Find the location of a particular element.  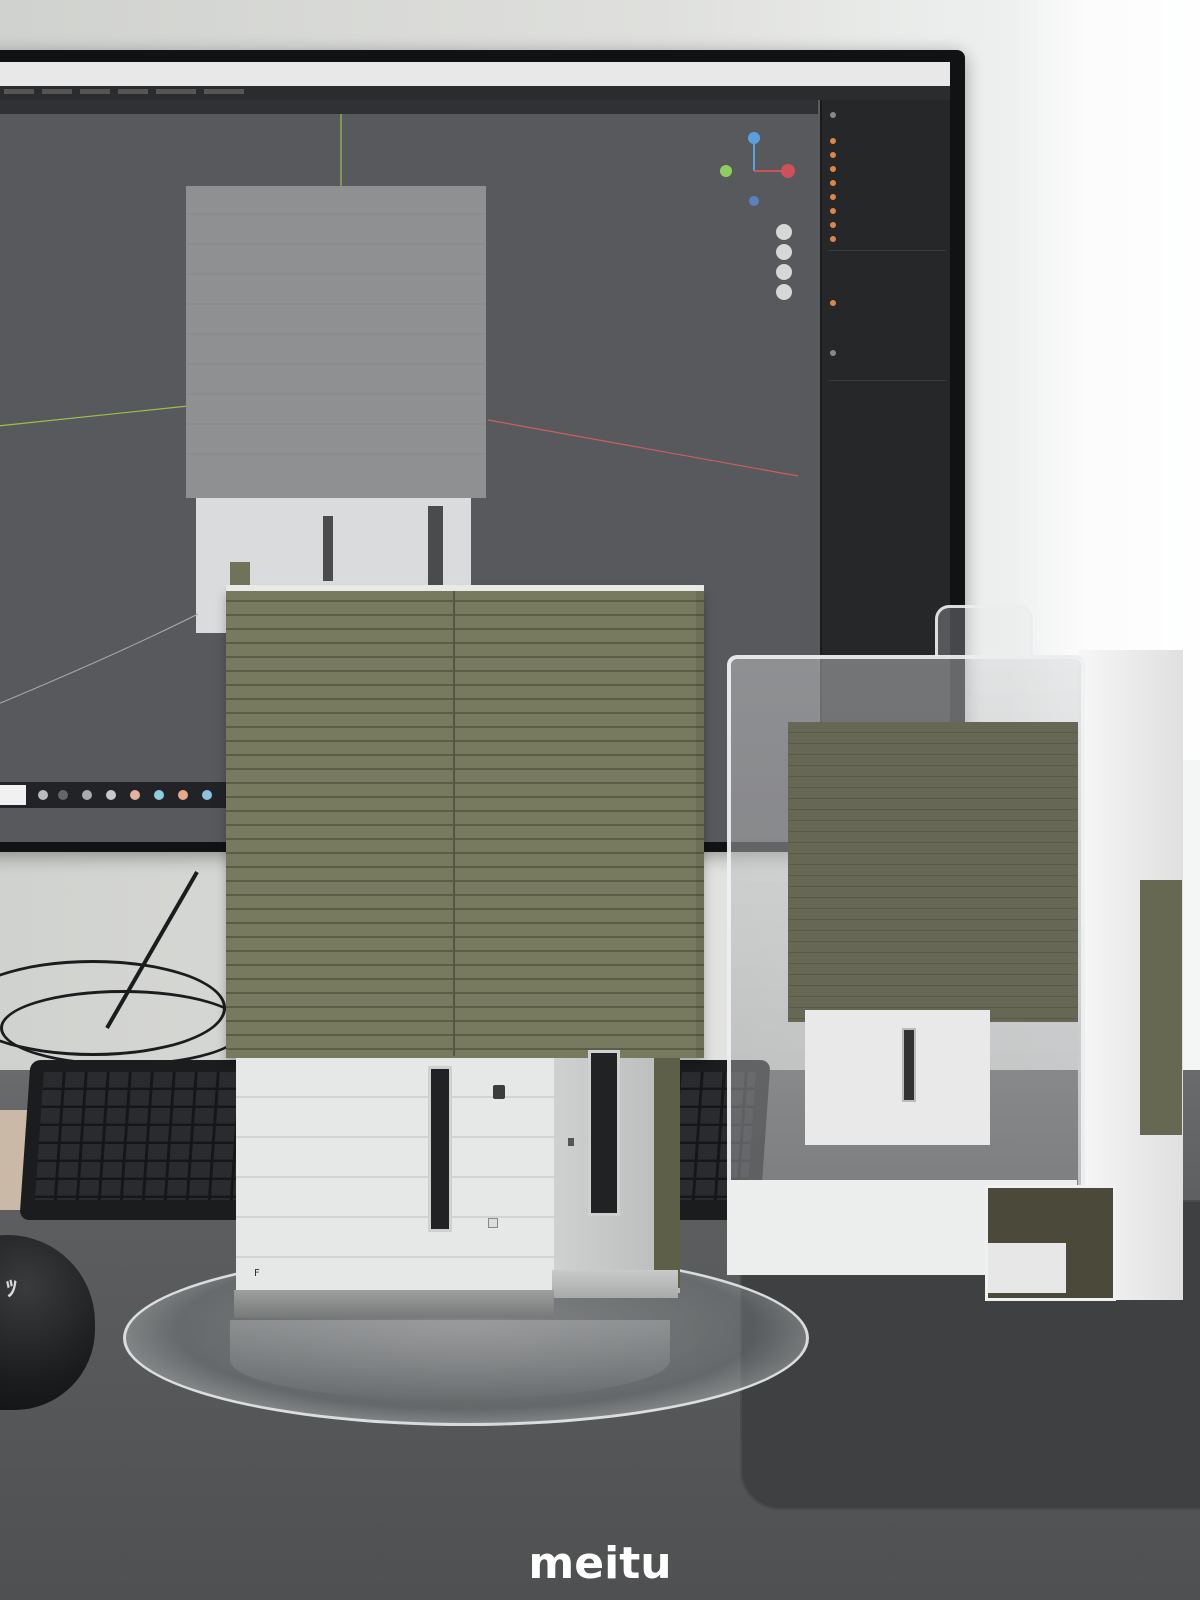

model-wall-lamp is located at coordinates (499, 1092).